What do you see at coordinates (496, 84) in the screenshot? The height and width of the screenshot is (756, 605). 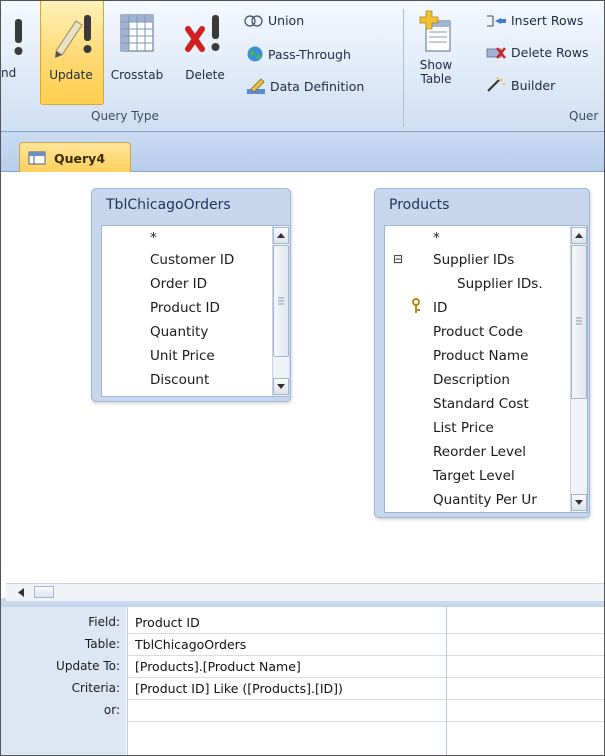 I see `builder-wand-icon` at bounding box center [496, 84].